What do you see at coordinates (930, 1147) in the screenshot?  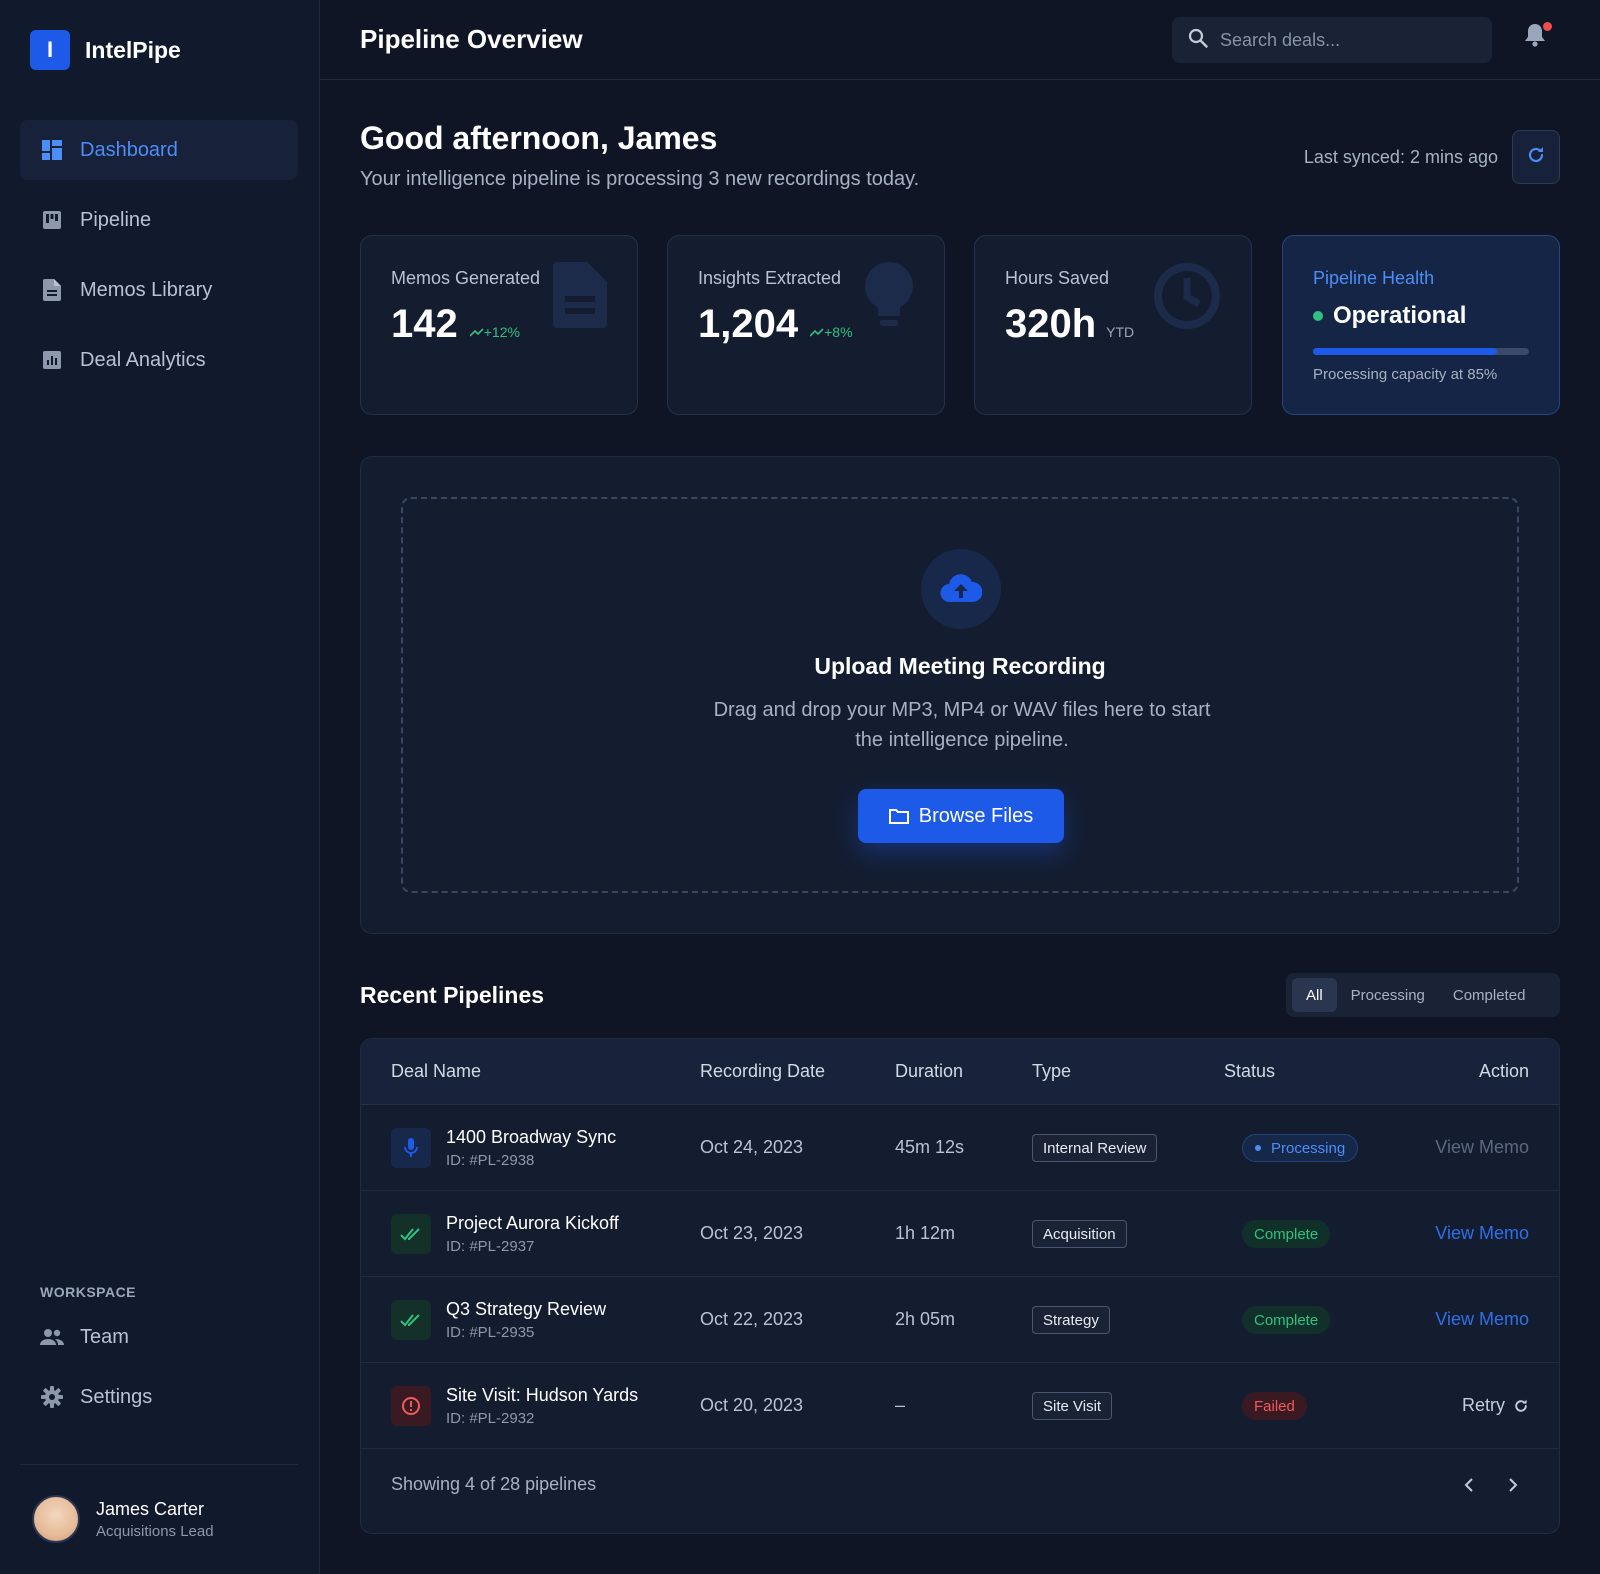 I see `duration: 45m 12s` at bounding box center [930, 1147].